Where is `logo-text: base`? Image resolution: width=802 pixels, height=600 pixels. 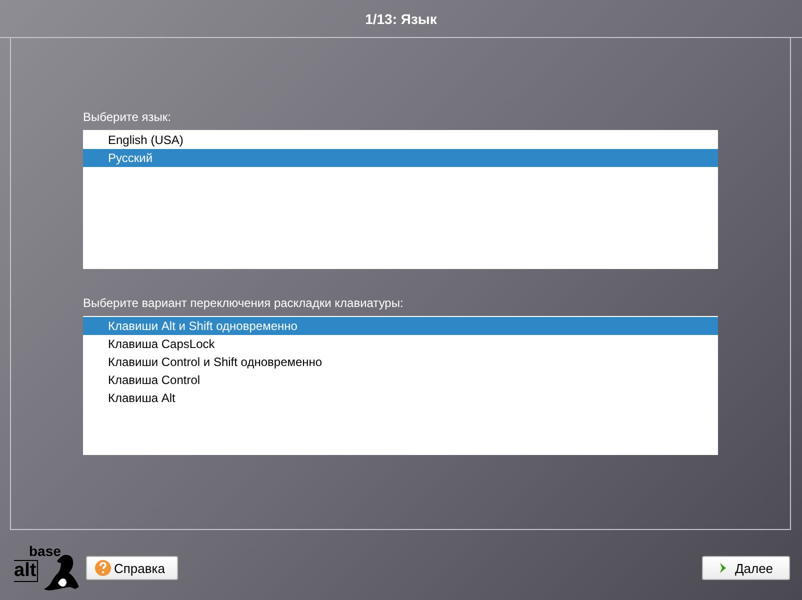
logo-text: base is located at coordinates (45, 551).